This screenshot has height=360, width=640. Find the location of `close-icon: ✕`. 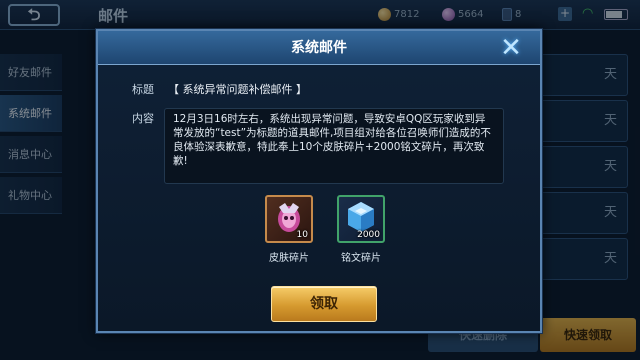

close-icon: ✕ is located at coordinates (511, 48).